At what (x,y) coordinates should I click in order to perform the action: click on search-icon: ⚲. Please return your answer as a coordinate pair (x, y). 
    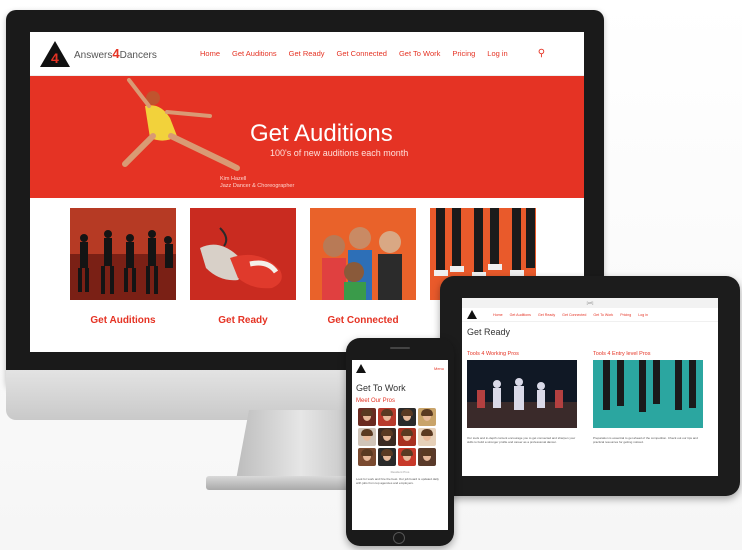
    Looking at the image, I should click on (541, 53).